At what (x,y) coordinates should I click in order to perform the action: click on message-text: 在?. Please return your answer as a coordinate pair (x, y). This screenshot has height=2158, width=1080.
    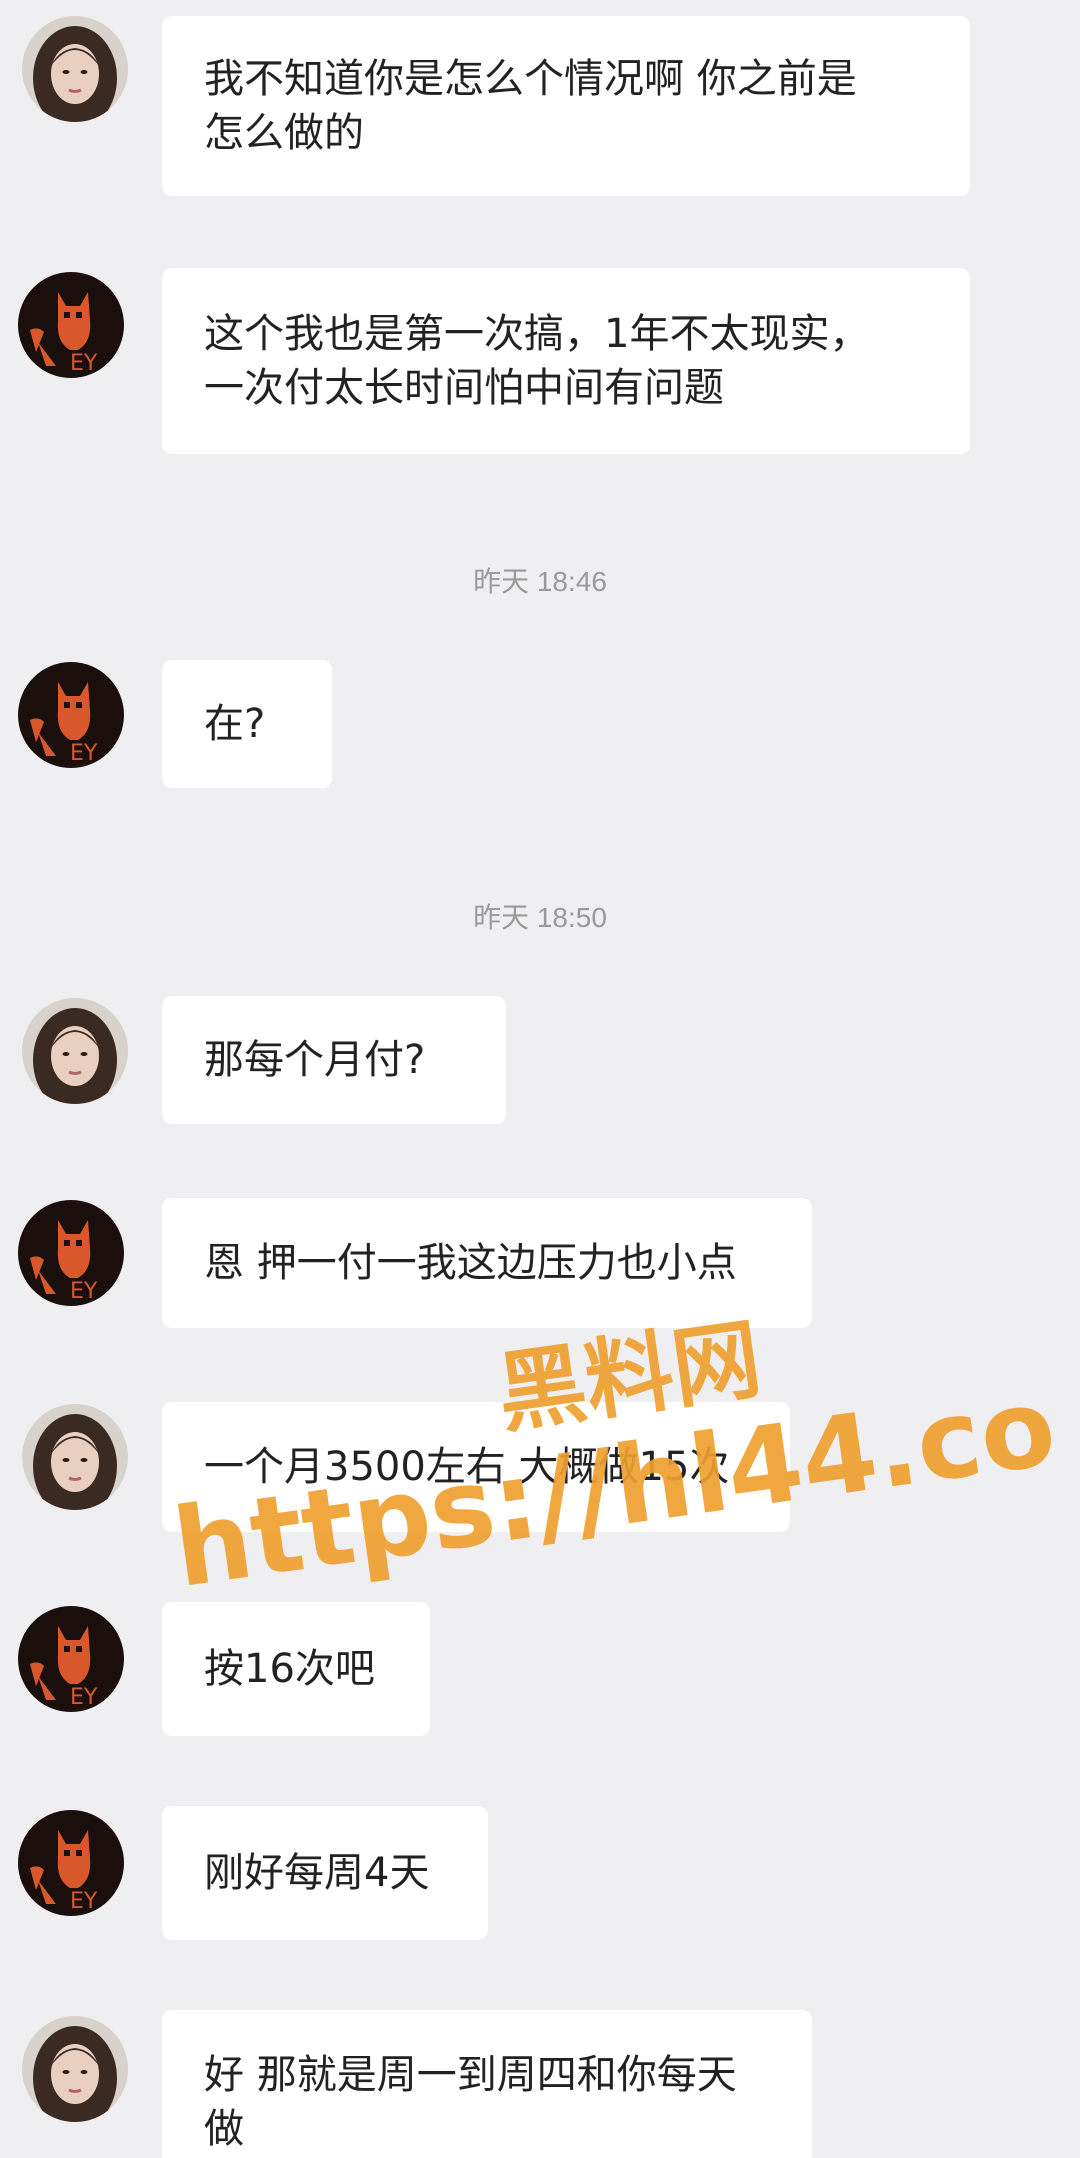
    Looking at the image, I should click on (235, 724).